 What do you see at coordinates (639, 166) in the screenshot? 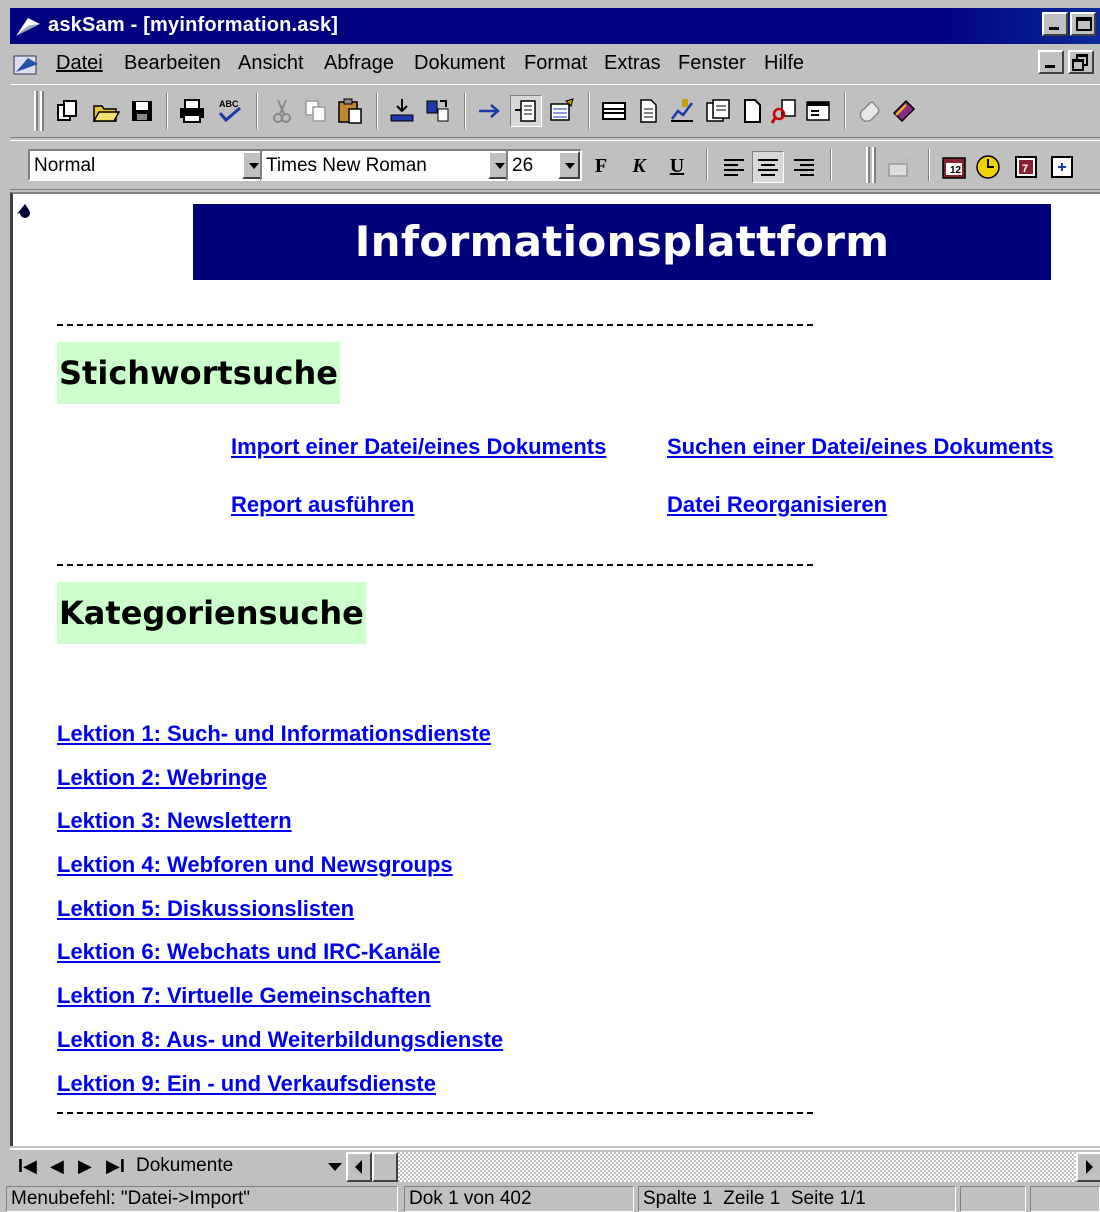
I see `italic-button: K` at bounding box center [639, 166].